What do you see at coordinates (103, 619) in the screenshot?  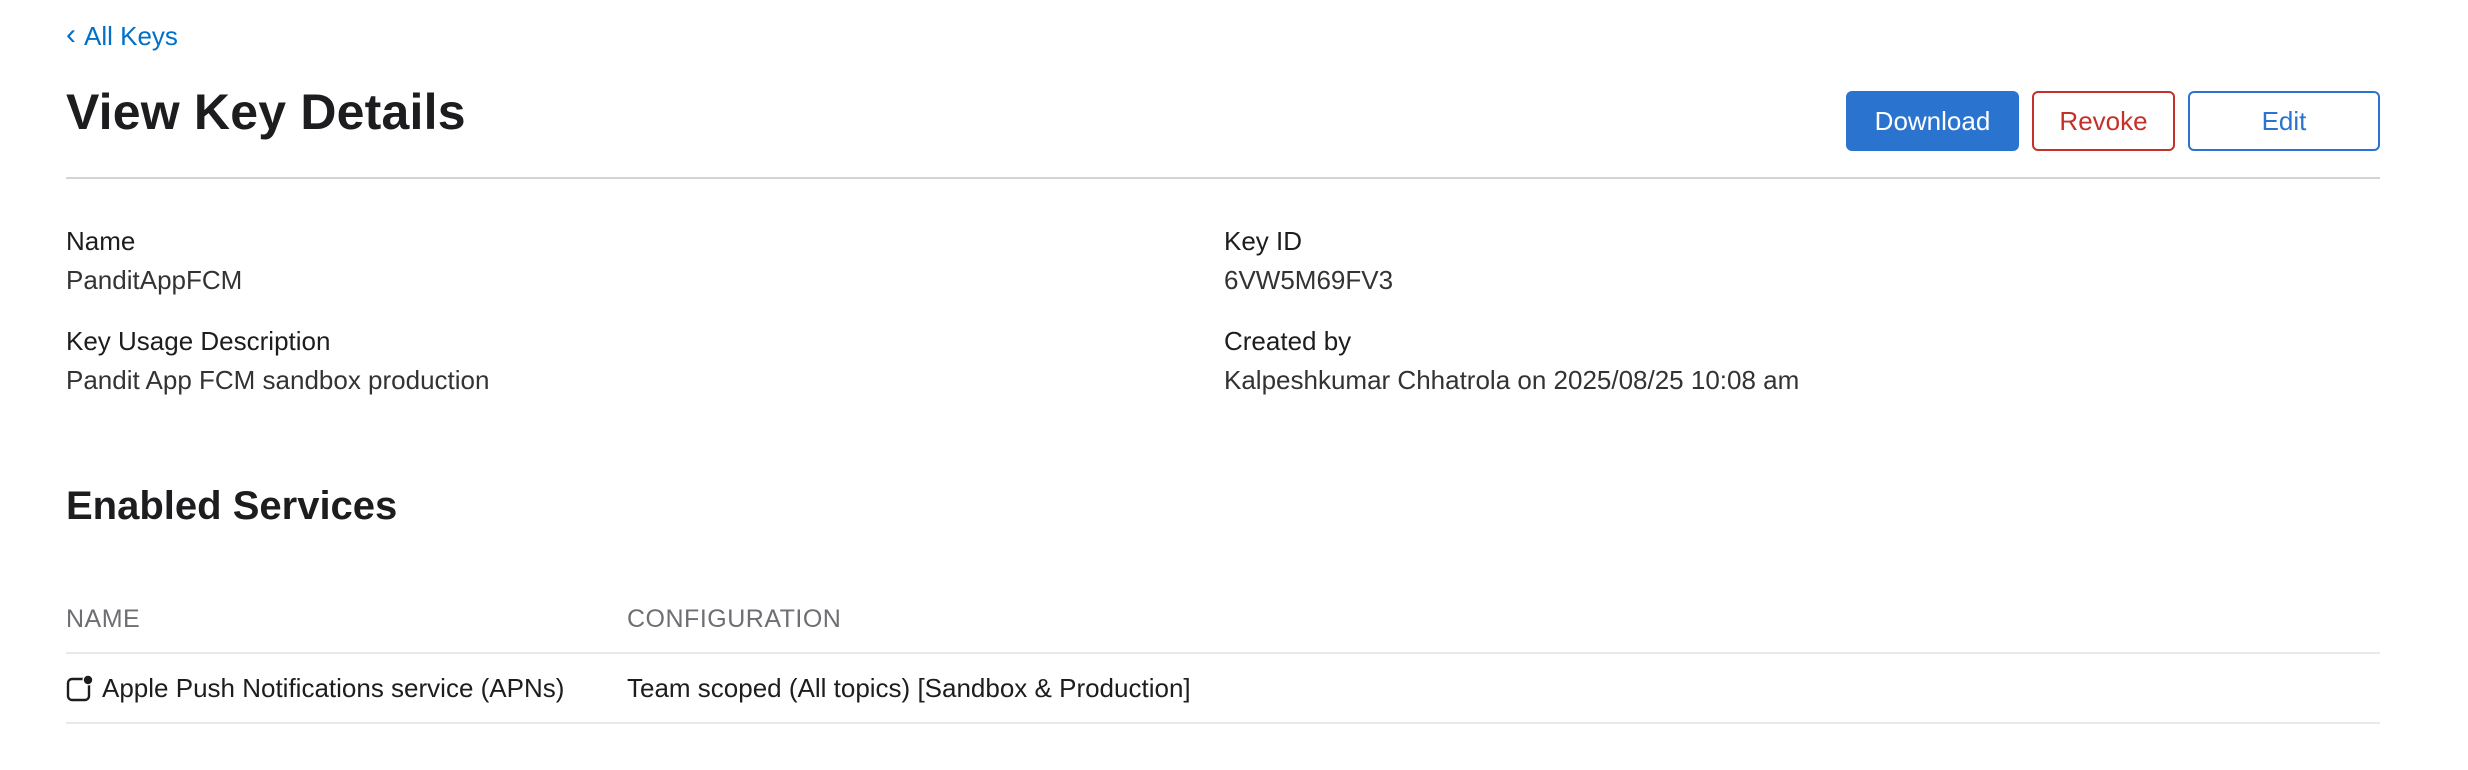 I see `column-header-name: NAME` at bounding box center [103, 619].